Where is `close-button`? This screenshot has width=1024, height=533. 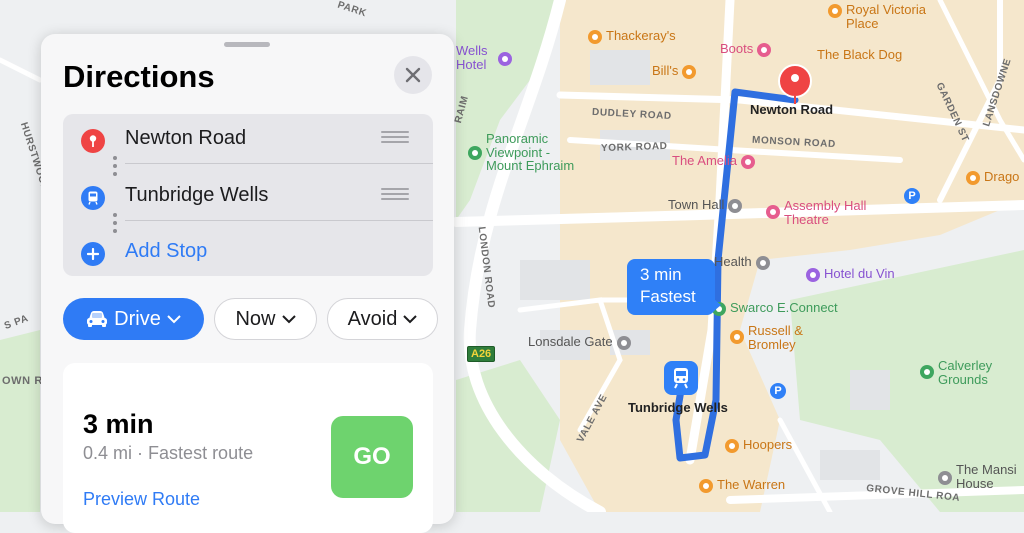 close-button is located at coordinates (413, 75).